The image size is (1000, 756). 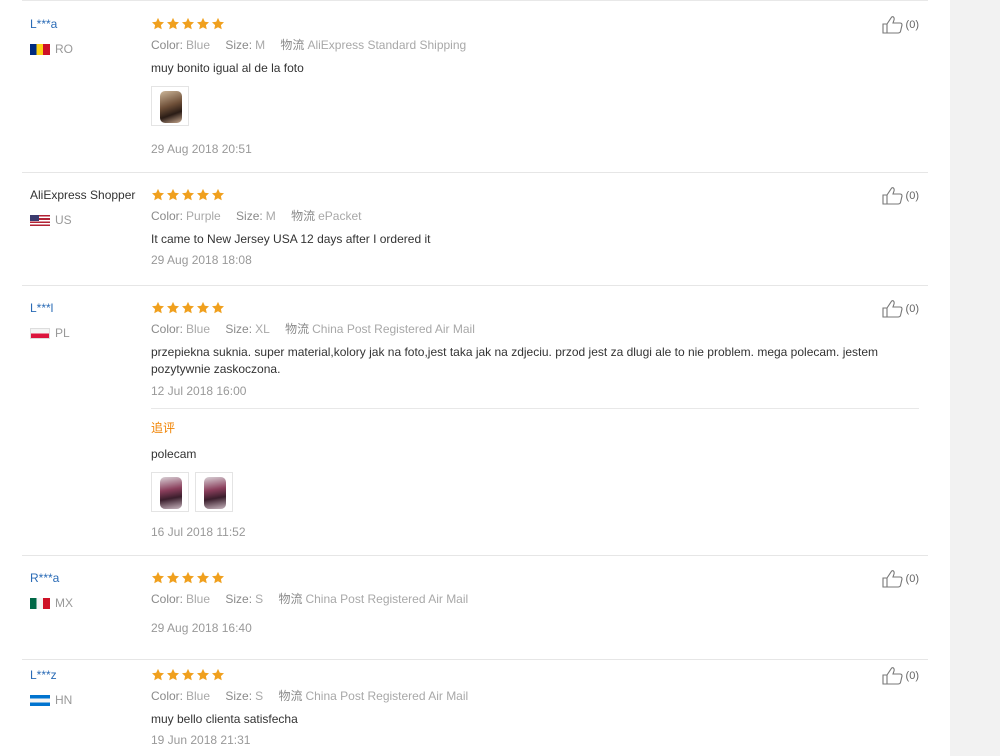 What do you see at coordinates (50, 320) in the screenshot?
I see `reviewer-info: L***l PL` at bounding box center [50, 320].